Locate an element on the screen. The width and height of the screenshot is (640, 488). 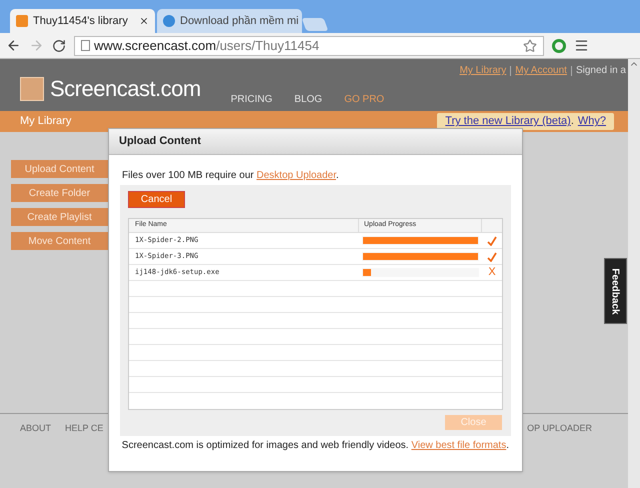
file-formats-link: View best file formats is located at coordinates (458, 445).